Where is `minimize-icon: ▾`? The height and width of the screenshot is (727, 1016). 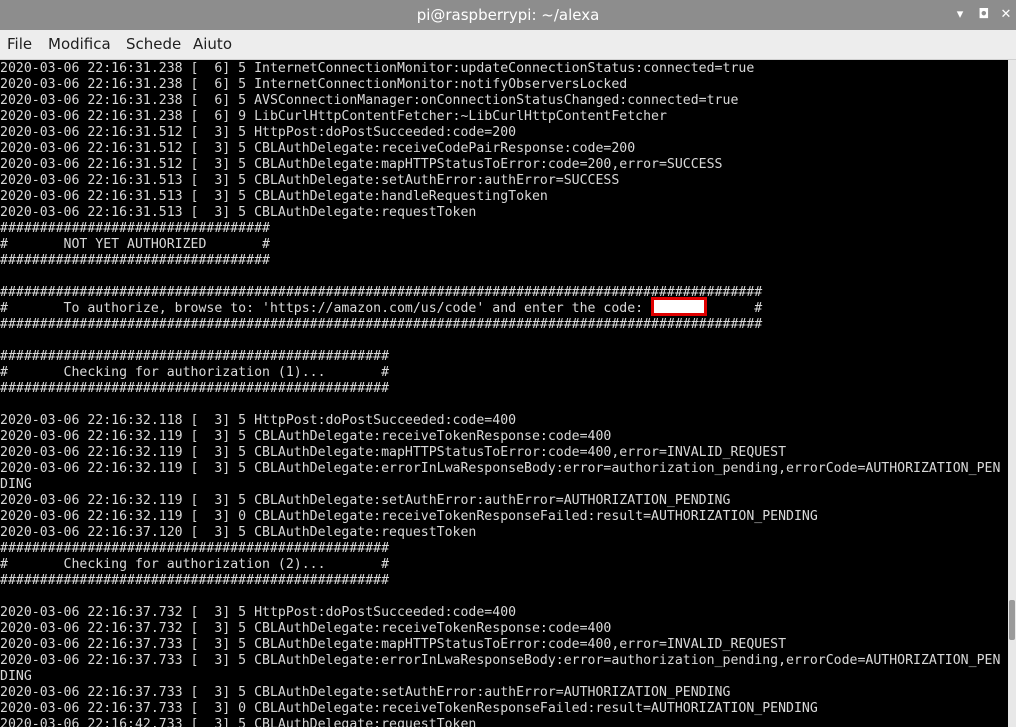 minimize-icon: ▾ is located at coordinates (960, 15).